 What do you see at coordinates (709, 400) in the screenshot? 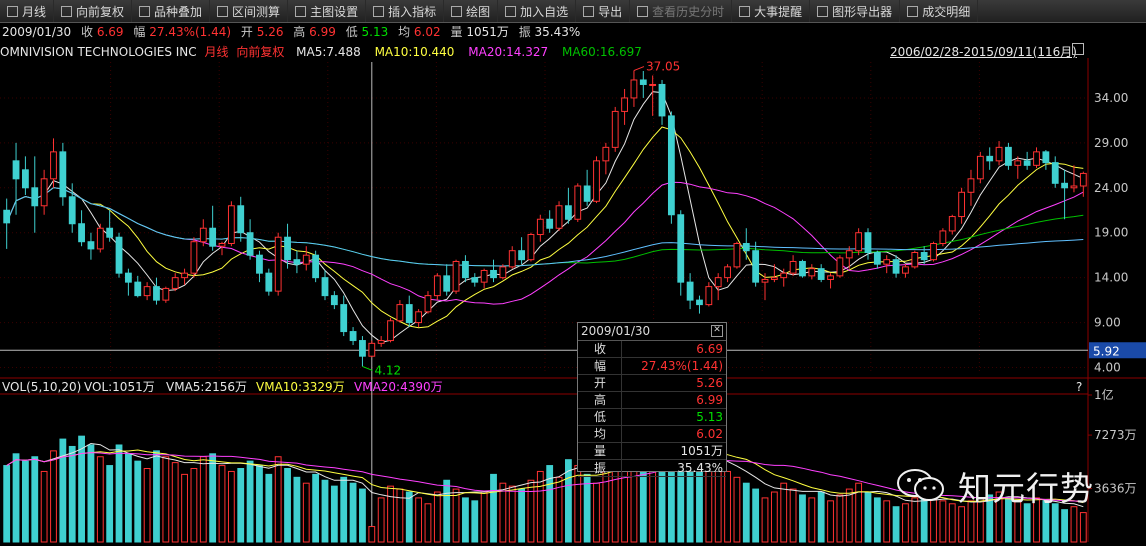
I see `popup-value: 6.99` at bounding box center [709, 400].